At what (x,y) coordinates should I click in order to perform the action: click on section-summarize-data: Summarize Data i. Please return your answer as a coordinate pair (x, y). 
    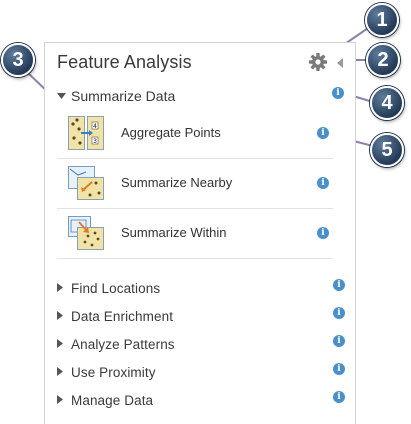
    Looking at the image, I should click on (202, 97).